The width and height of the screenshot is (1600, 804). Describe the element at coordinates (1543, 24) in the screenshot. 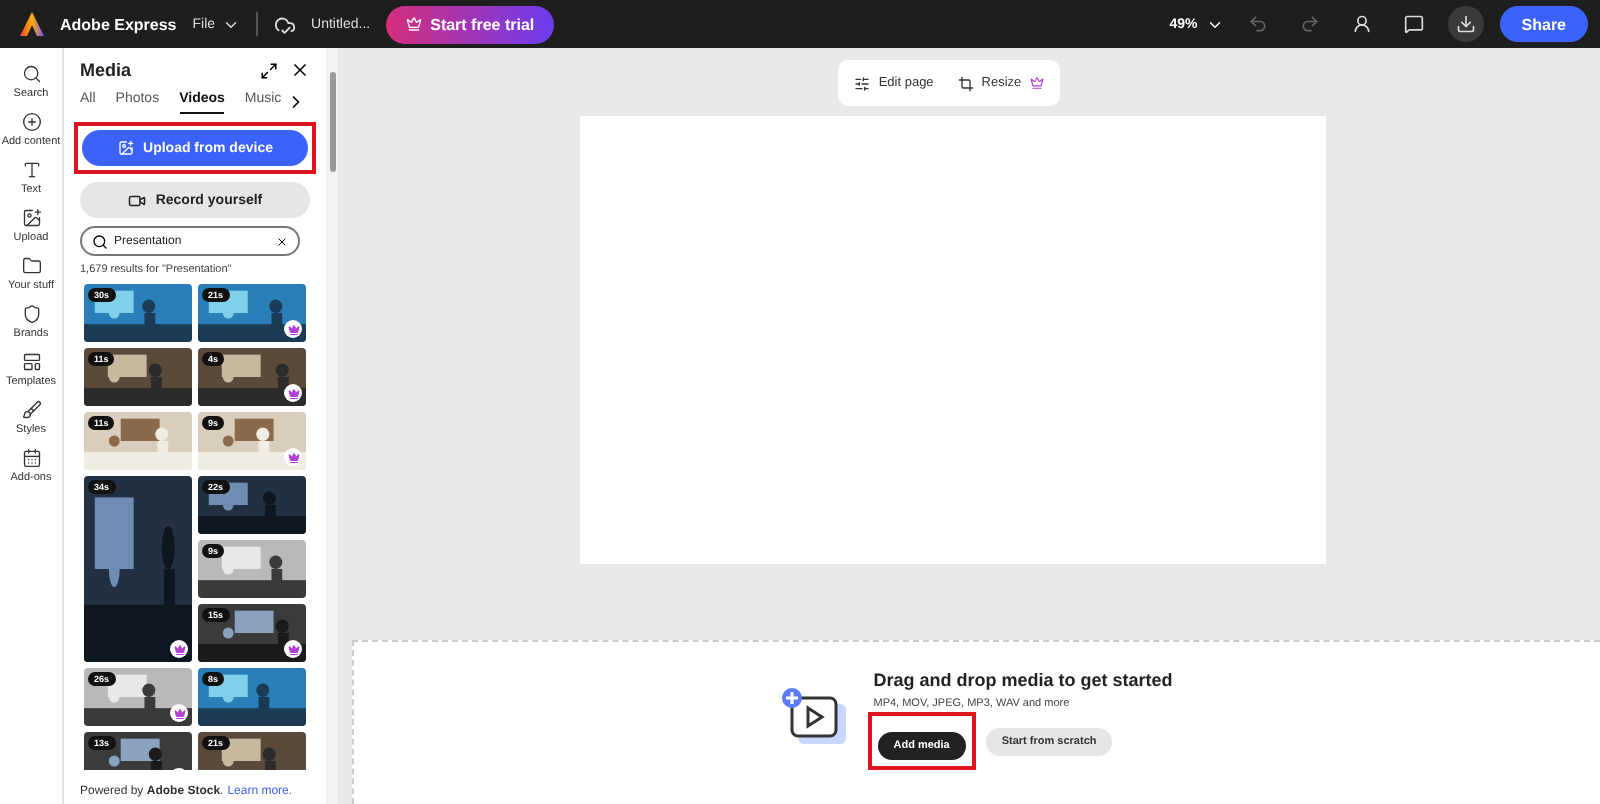

I see `share-button: Share` at that location.